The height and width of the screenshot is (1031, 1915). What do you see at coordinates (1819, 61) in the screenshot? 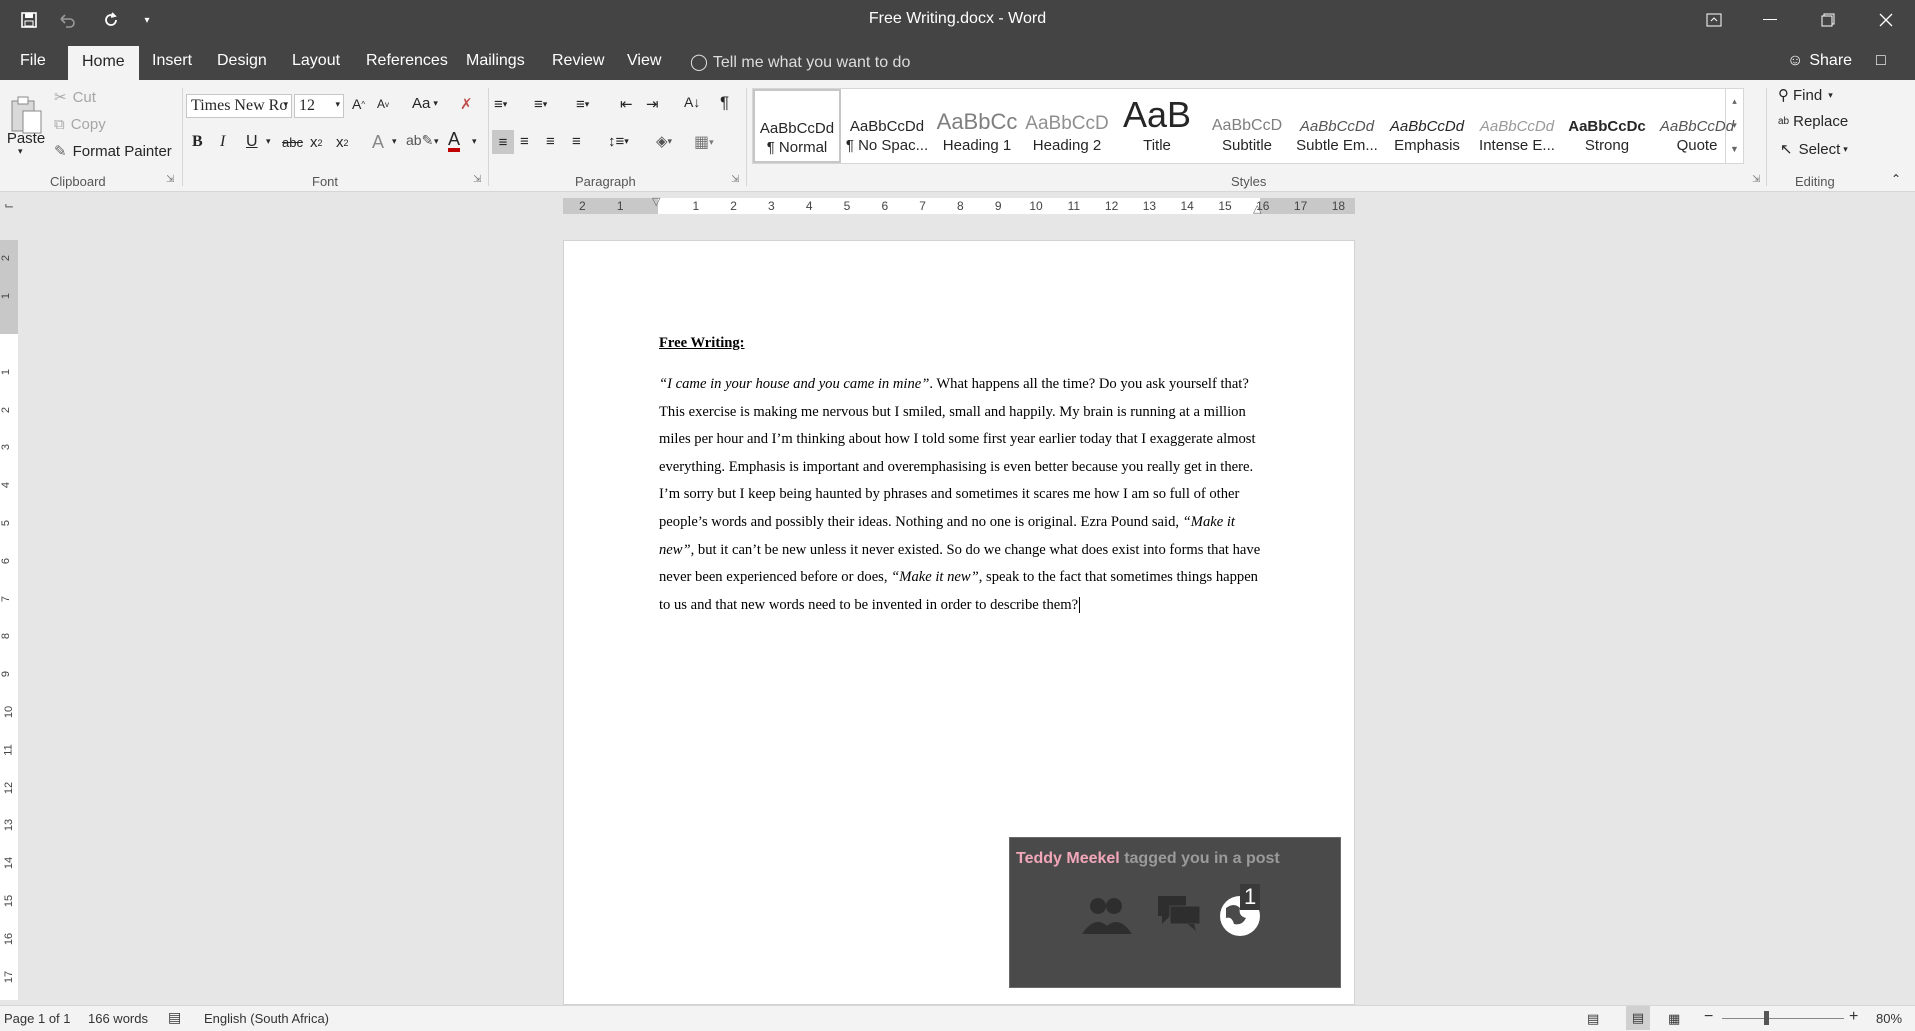
I see `share-button: ☺ Share` at bounding box center [1819, 61].